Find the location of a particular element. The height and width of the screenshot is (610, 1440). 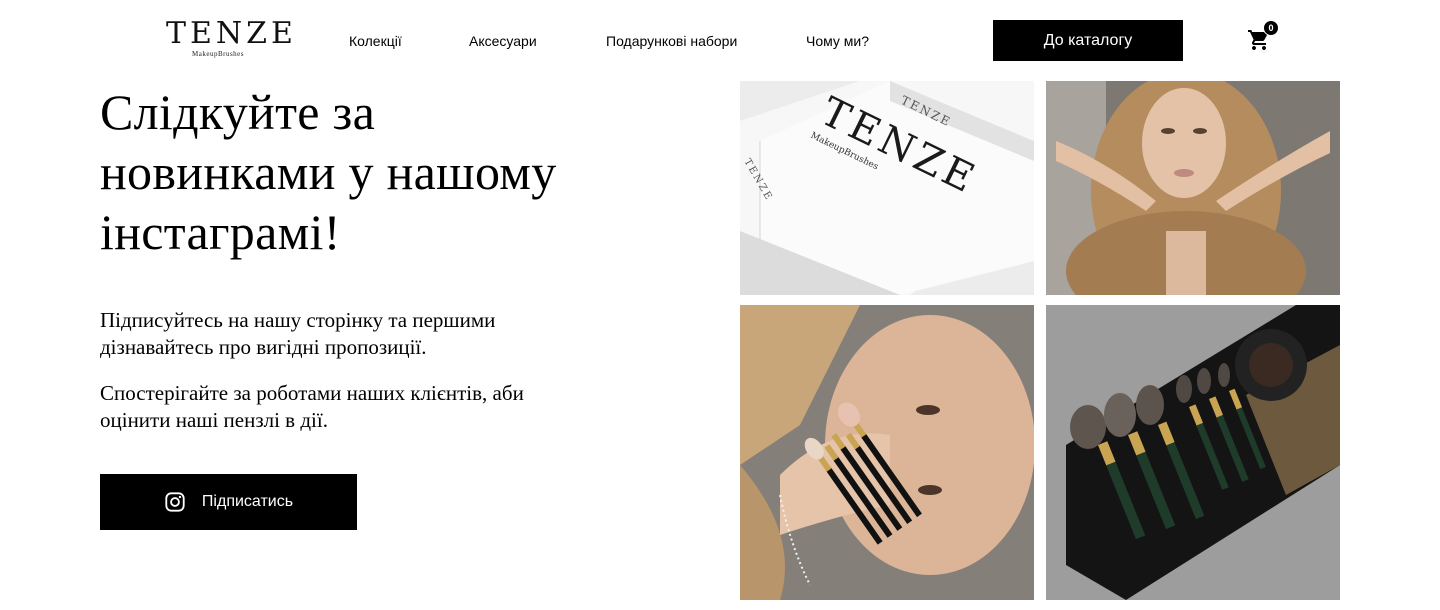

cart-button: 0 is located at coordinates (1264, 37).